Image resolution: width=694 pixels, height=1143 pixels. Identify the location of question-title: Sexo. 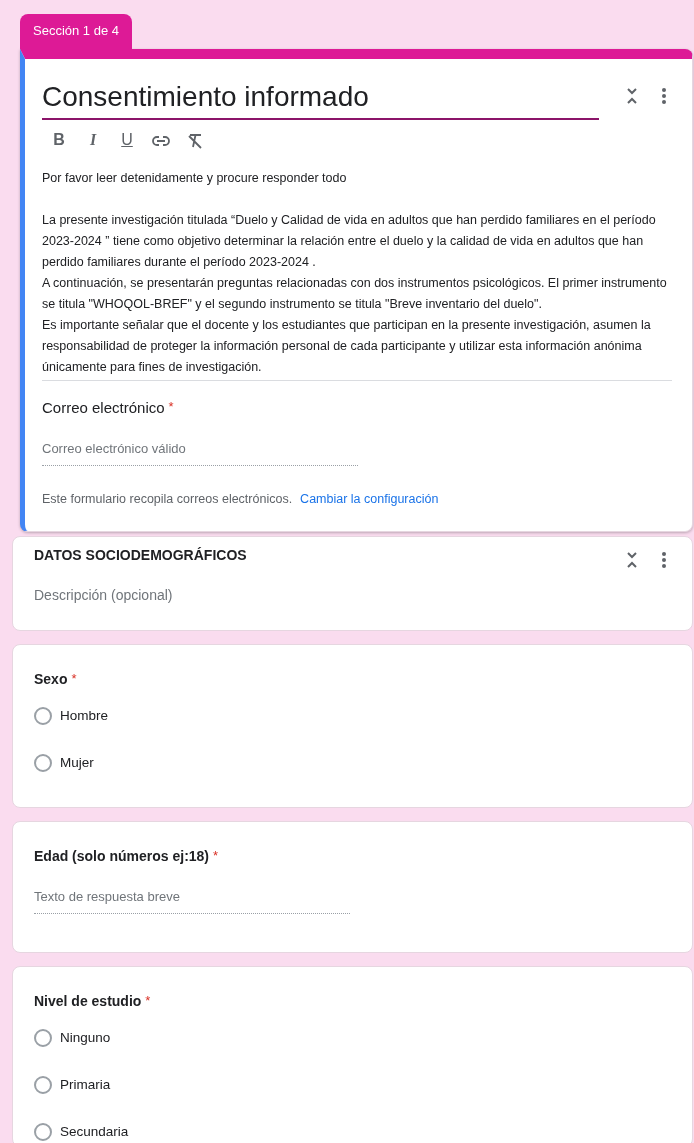
(51, 679).